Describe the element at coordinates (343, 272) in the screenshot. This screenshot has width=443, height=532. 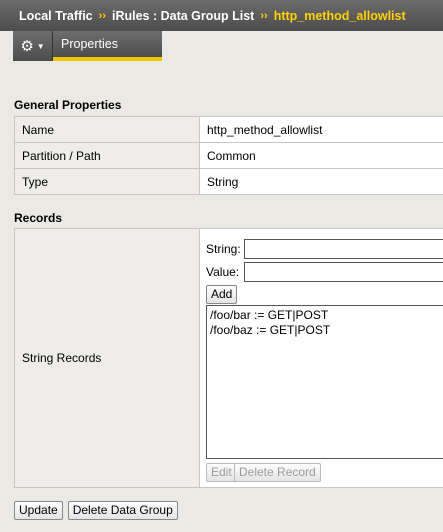
I see `value-input` at that location.